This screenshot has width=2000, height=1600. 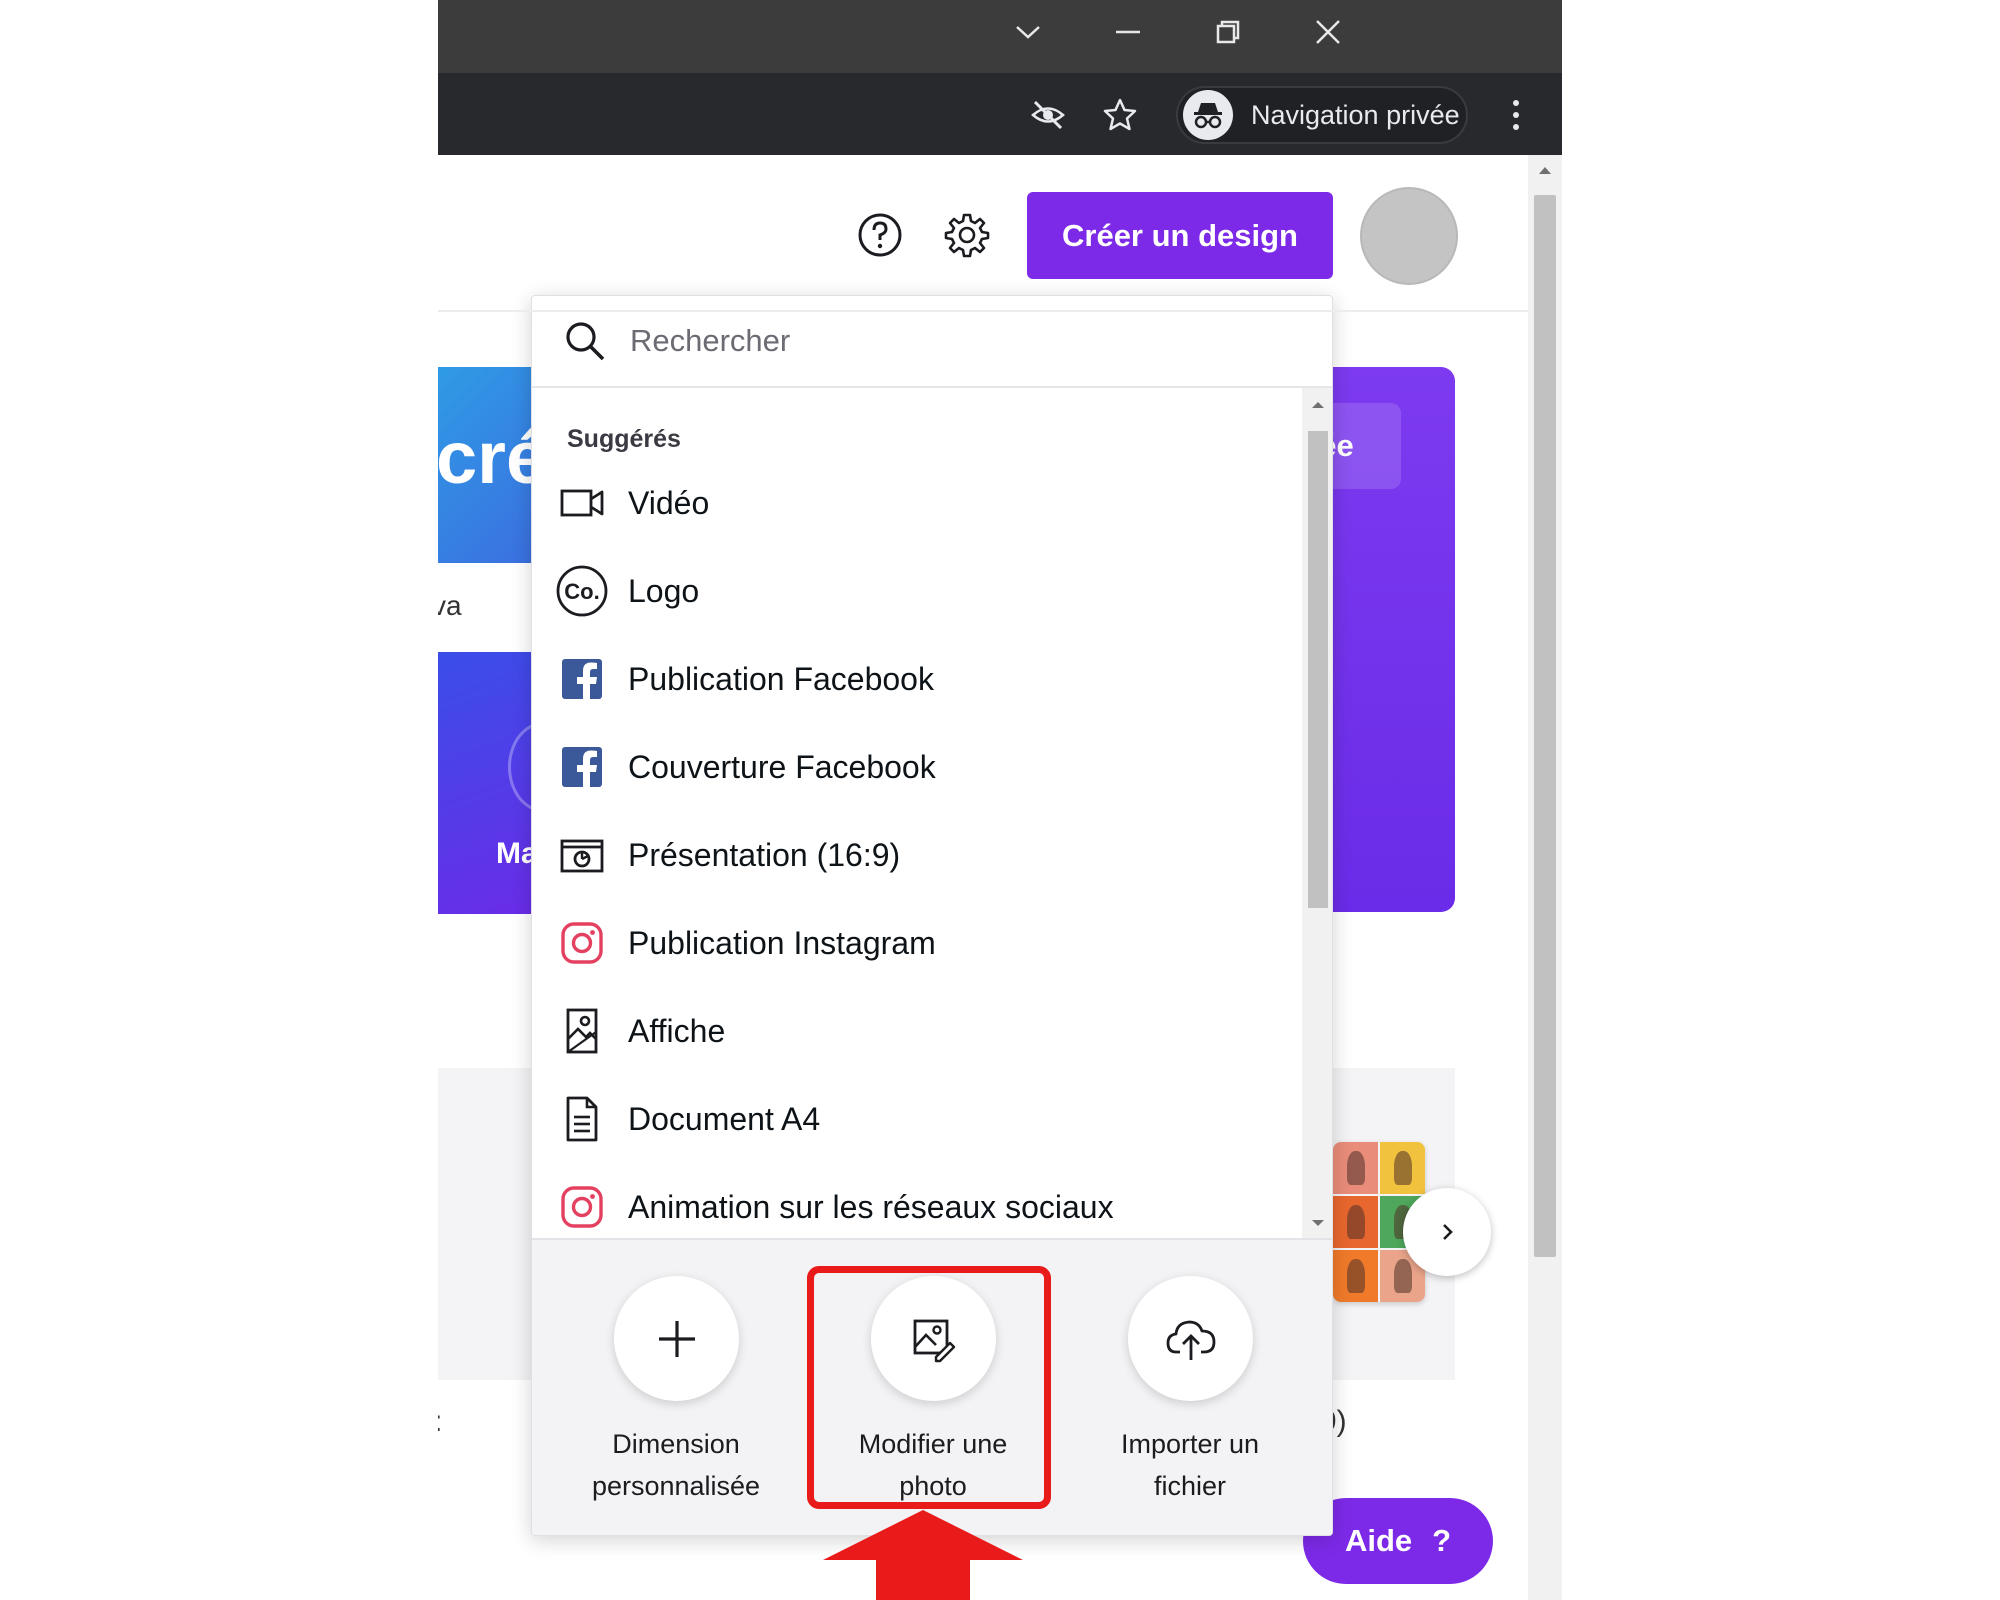 I want to click on star-icon, so click(x=1120, y=114).